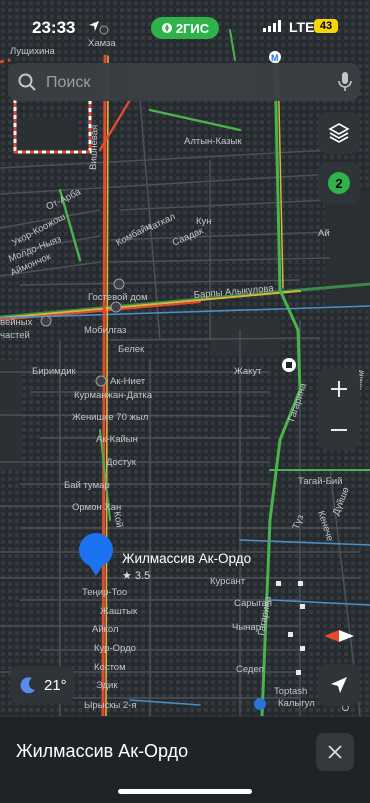  I want to click on label-dostuk: Достук, so click(121, 462).